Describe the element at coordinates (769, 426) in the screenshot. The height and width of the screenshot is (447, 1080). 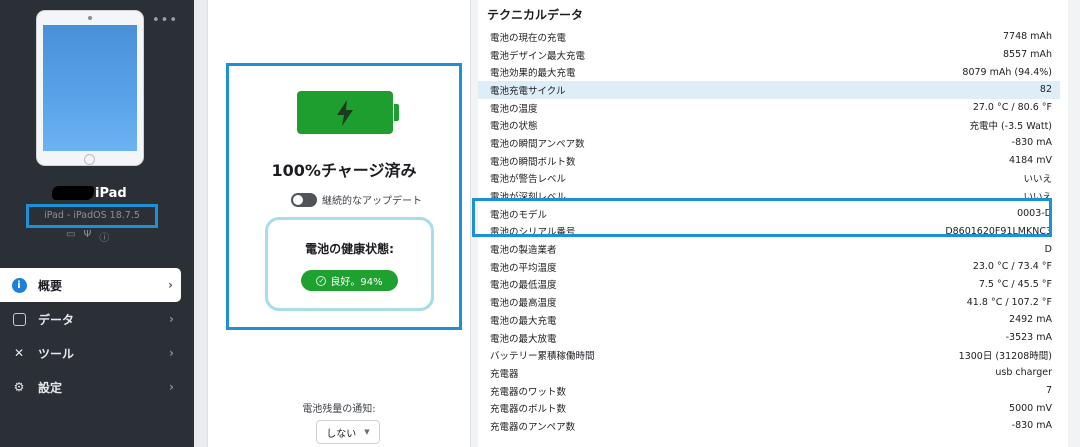
I see `table-row: 充電器のアンペア数 -830 mA` at that location.